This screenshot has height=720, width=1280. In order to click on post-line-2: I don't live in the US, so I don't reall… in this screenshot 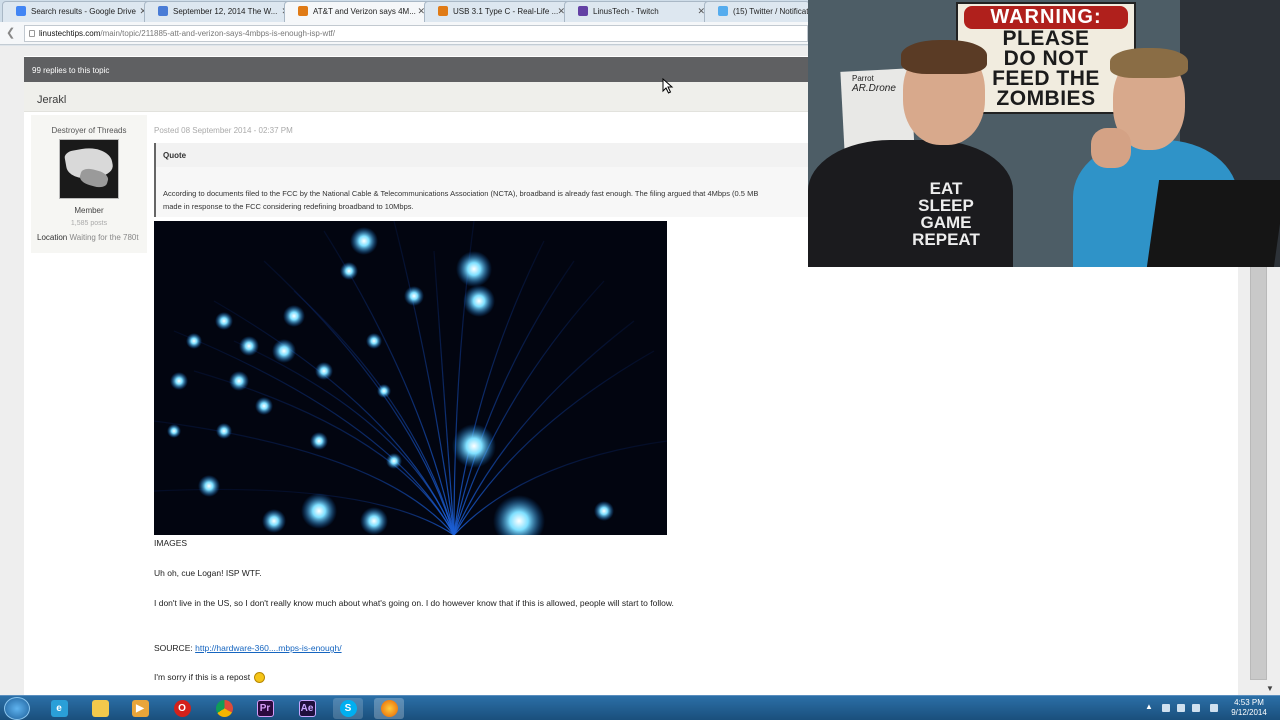, I will do `click(414, 603)`.